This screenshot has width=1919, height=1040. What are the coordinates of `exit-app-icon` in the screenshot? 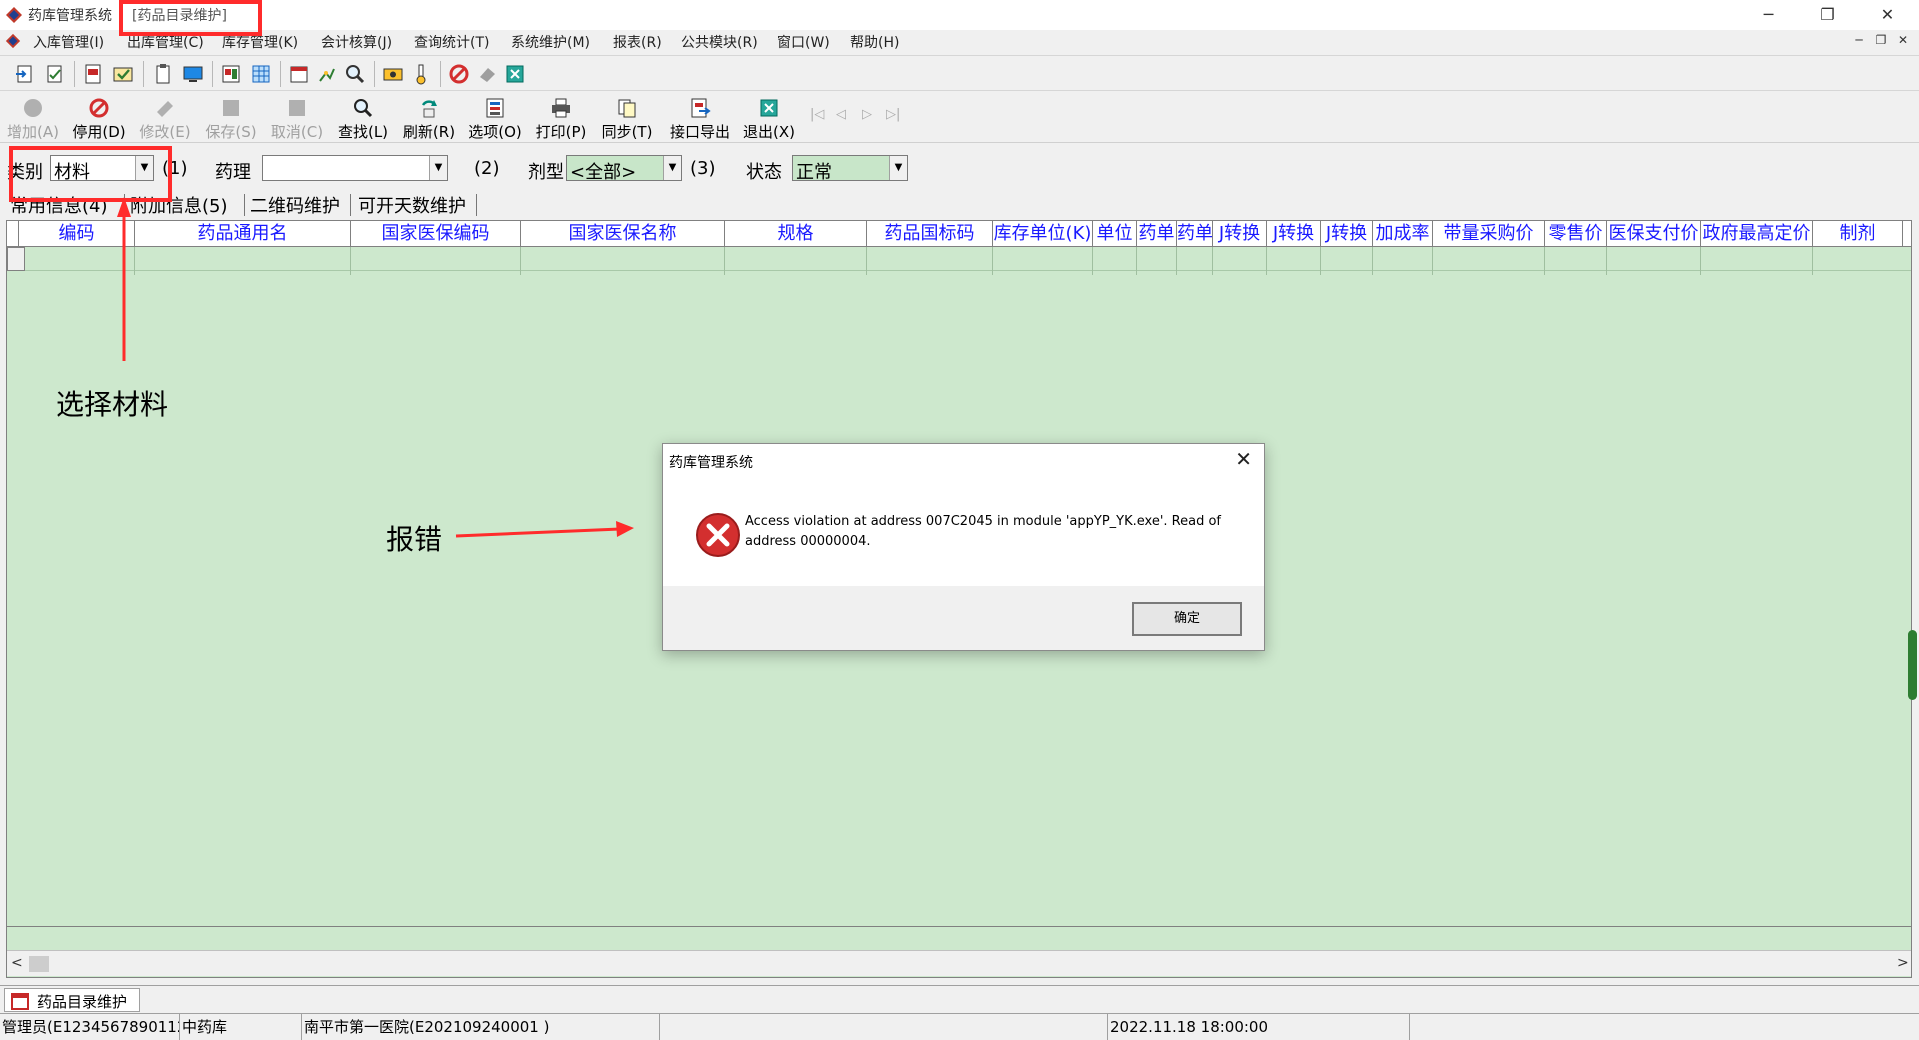 It's located at (515, 74).